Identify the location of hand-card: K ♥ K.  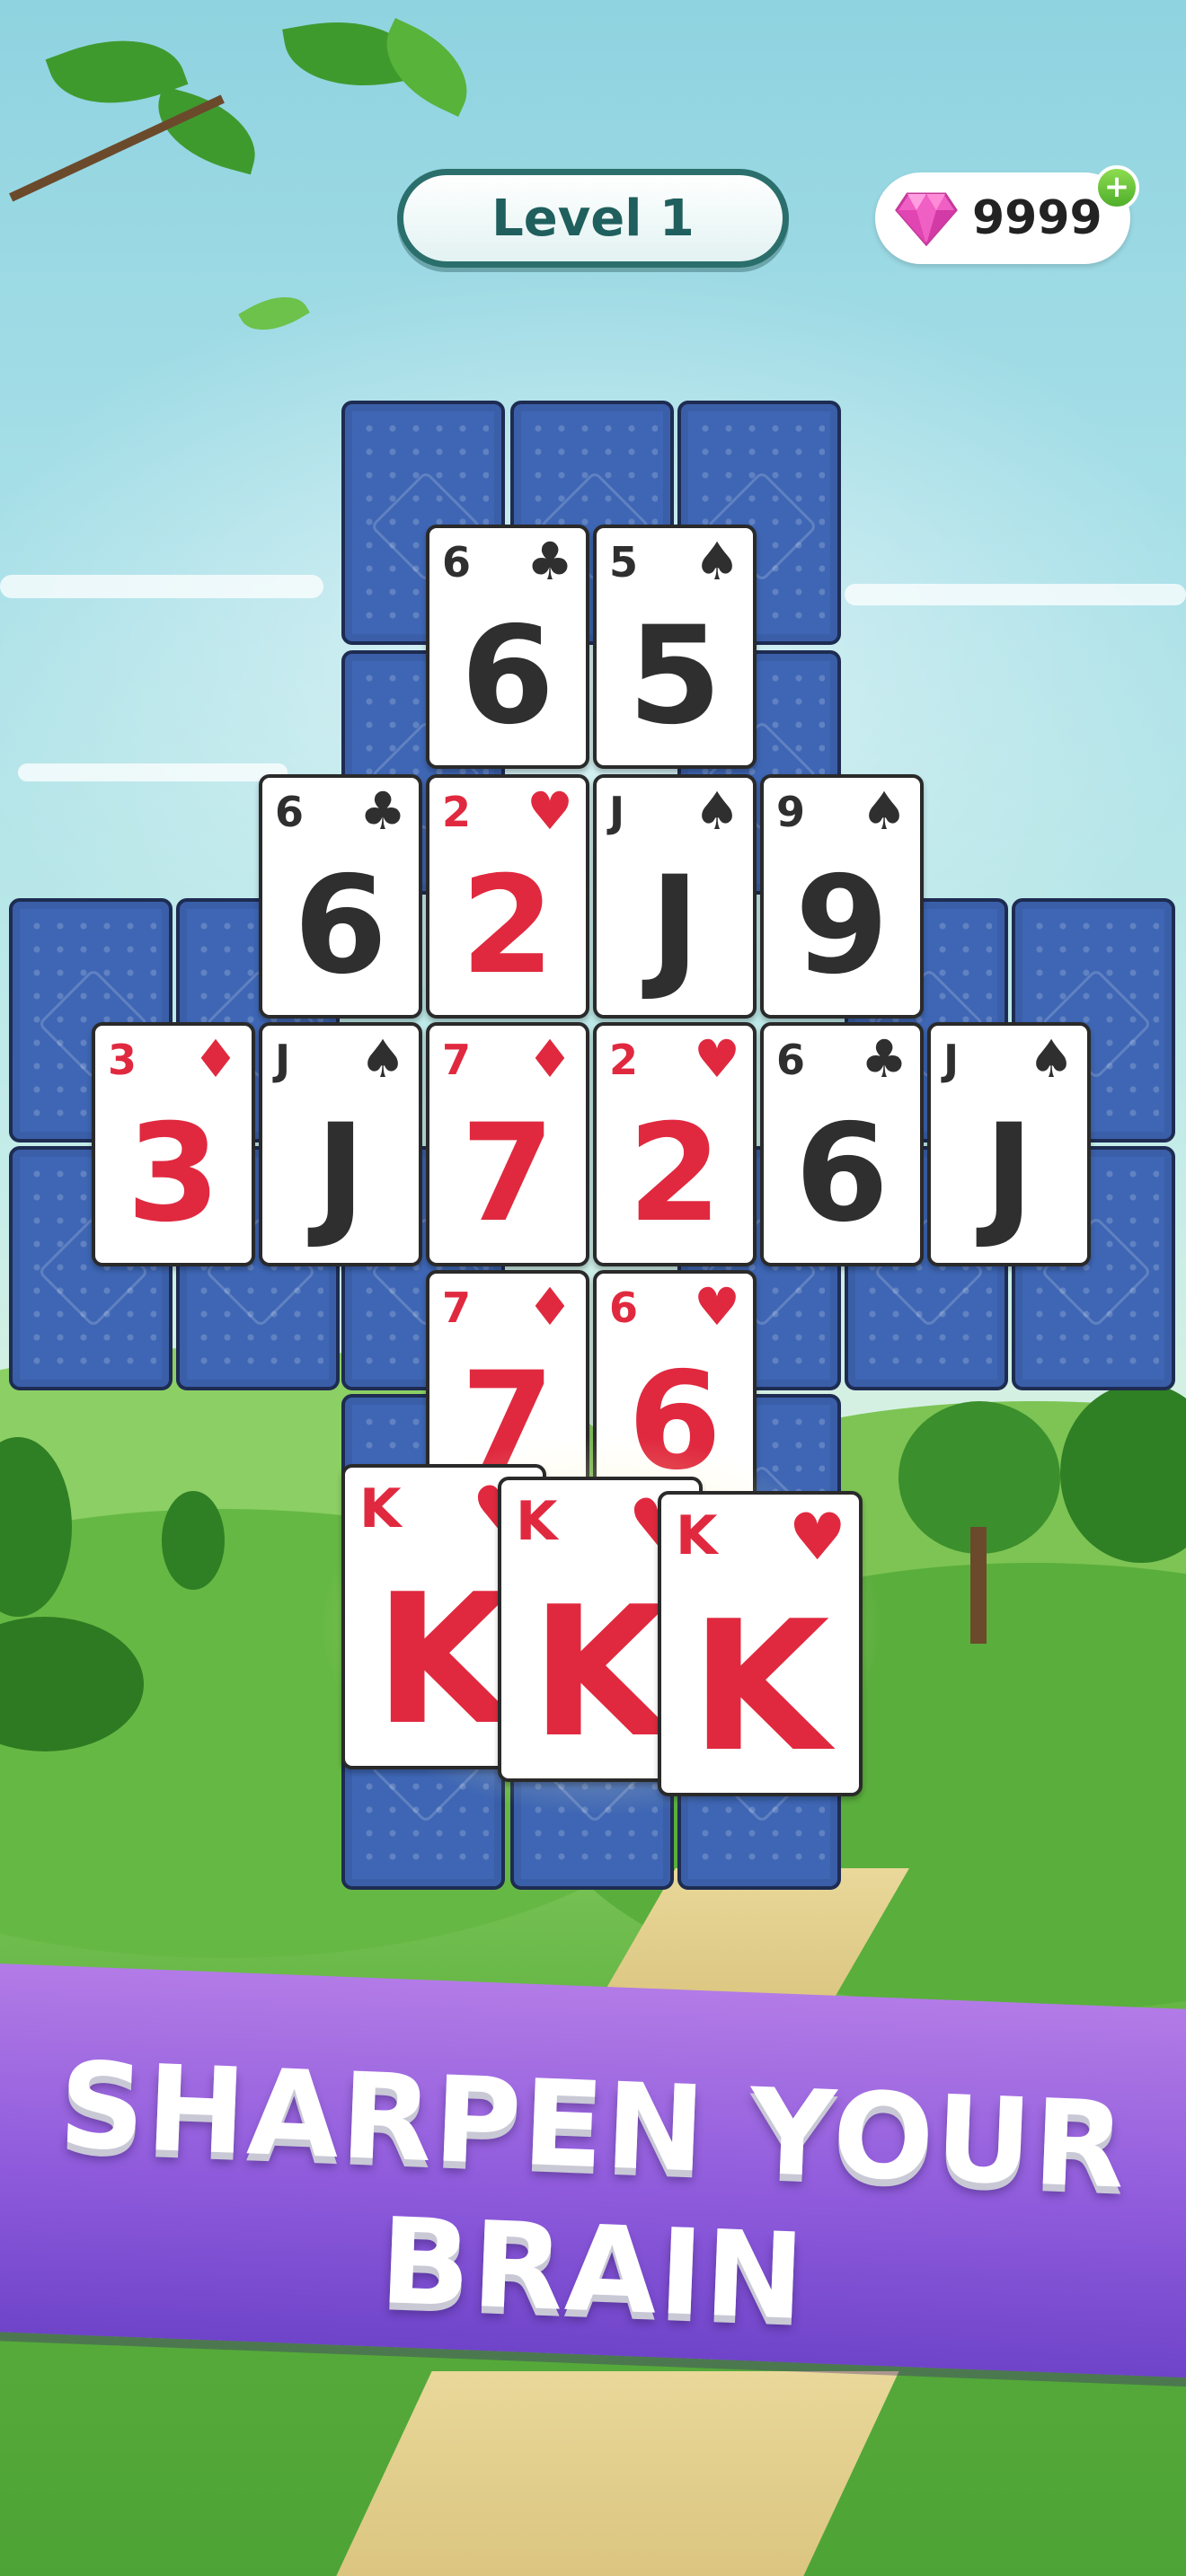
(760, 1643).